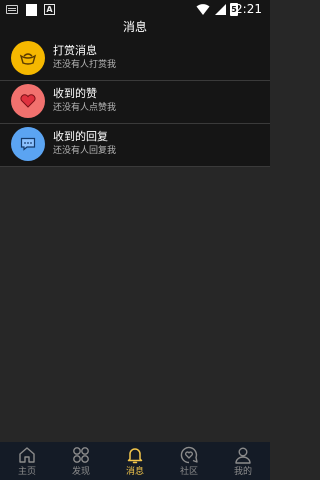 The height and width of the screenshot is (480, 320). Describe the element at coordinates (135, 145) in the screenshot. I see `message-item-replies: 收到的回复 还没有人回复我` at that location.